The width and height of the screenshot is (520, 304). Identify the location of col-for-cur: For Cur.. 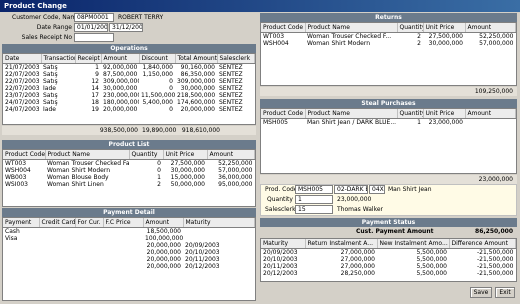
(89, 223).